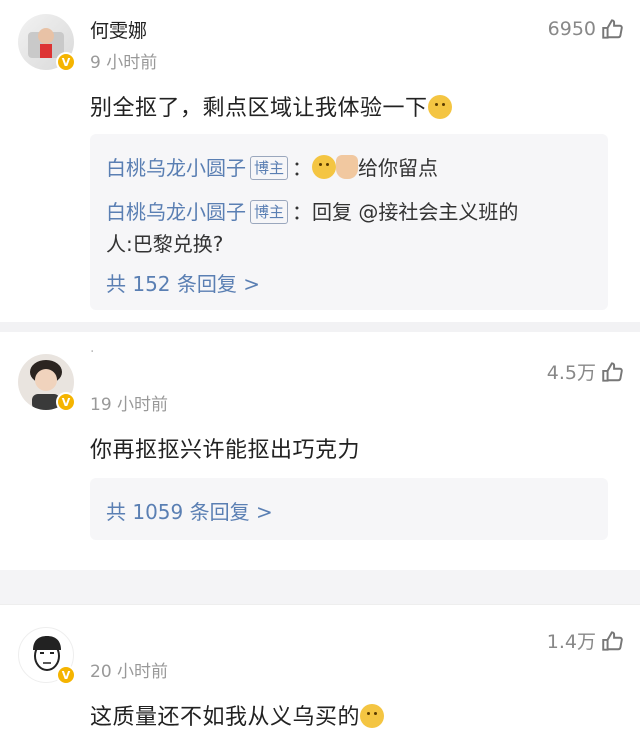 The image size is (640, 731). Describe the element at coordinates (92, 352) in the screenshot. I see `username: ·` at that location.